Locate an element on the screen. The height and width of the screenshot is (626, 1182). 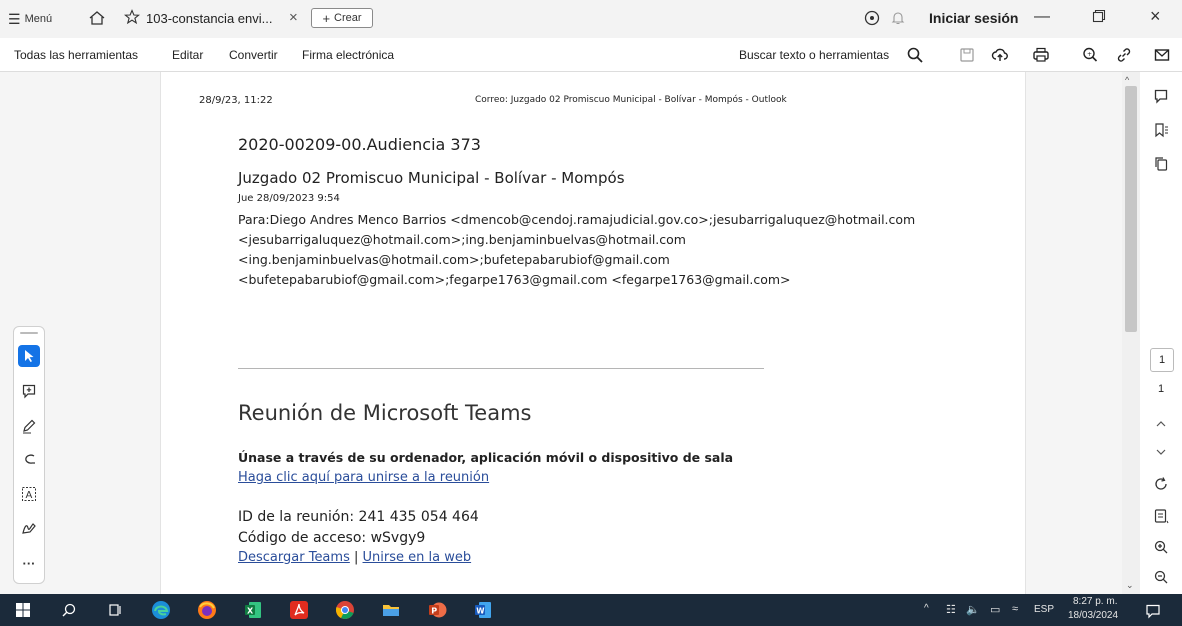
windows-start-icon is located at coordinates (23, 610).